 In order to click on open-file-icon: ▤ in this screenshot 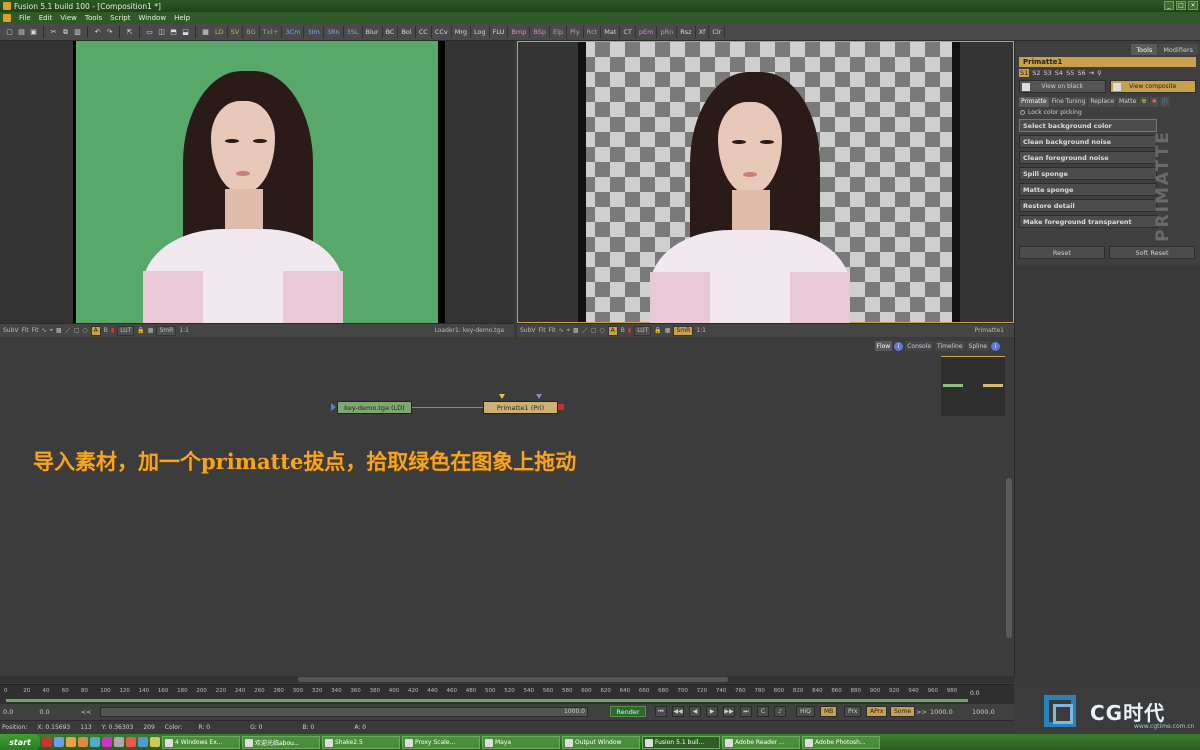, I will do `click(21, 32)`.